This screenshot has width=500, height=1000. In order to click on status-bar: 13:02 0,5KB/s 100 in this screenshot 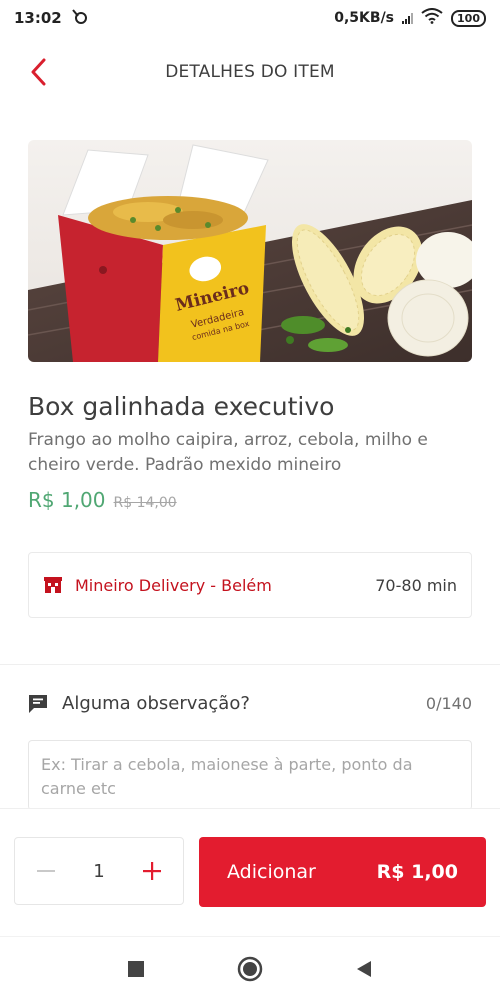, I will do `click(250, 18)`.